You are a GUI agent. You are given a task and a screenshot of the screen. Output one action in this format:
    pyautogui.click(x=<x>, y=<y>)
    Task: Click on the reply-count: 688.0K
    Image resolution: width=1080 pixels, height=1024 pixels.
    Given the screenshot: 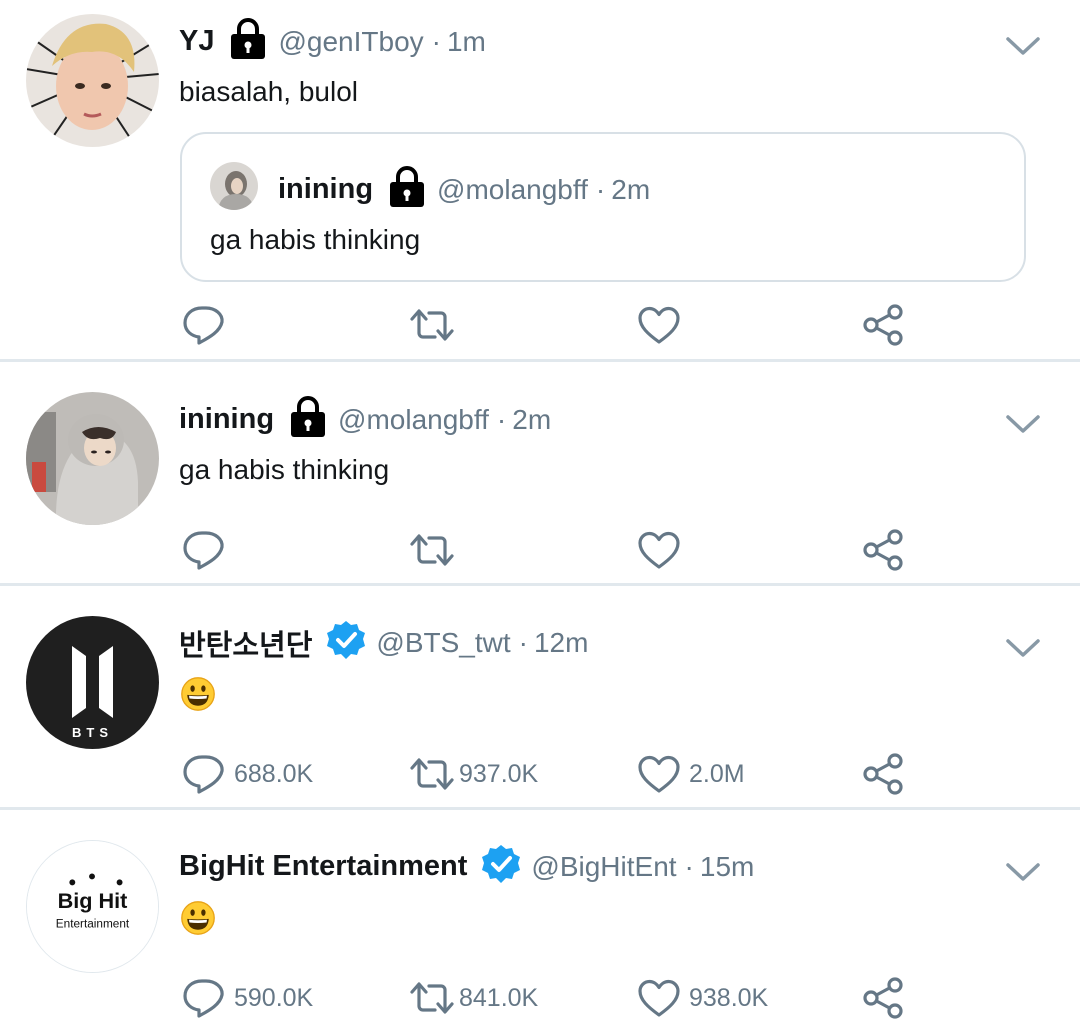 What is the action you would take?
    pyautogui.click(x=274, y=773)
    